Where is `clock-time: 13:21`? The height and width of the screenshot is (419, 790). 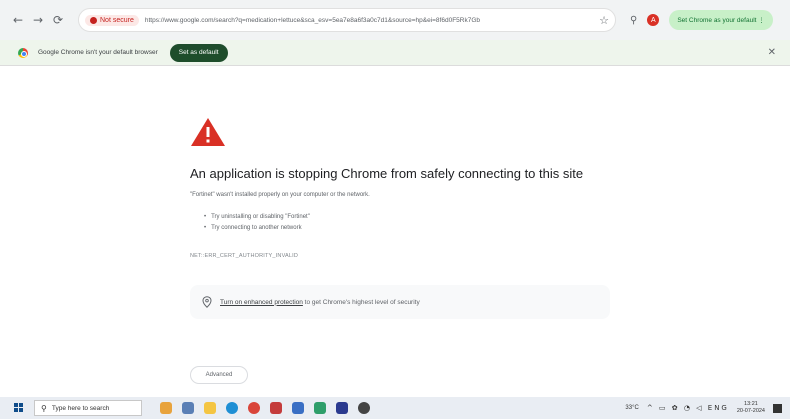
clock-time: 13:21 is located at coordinates (751, 404).